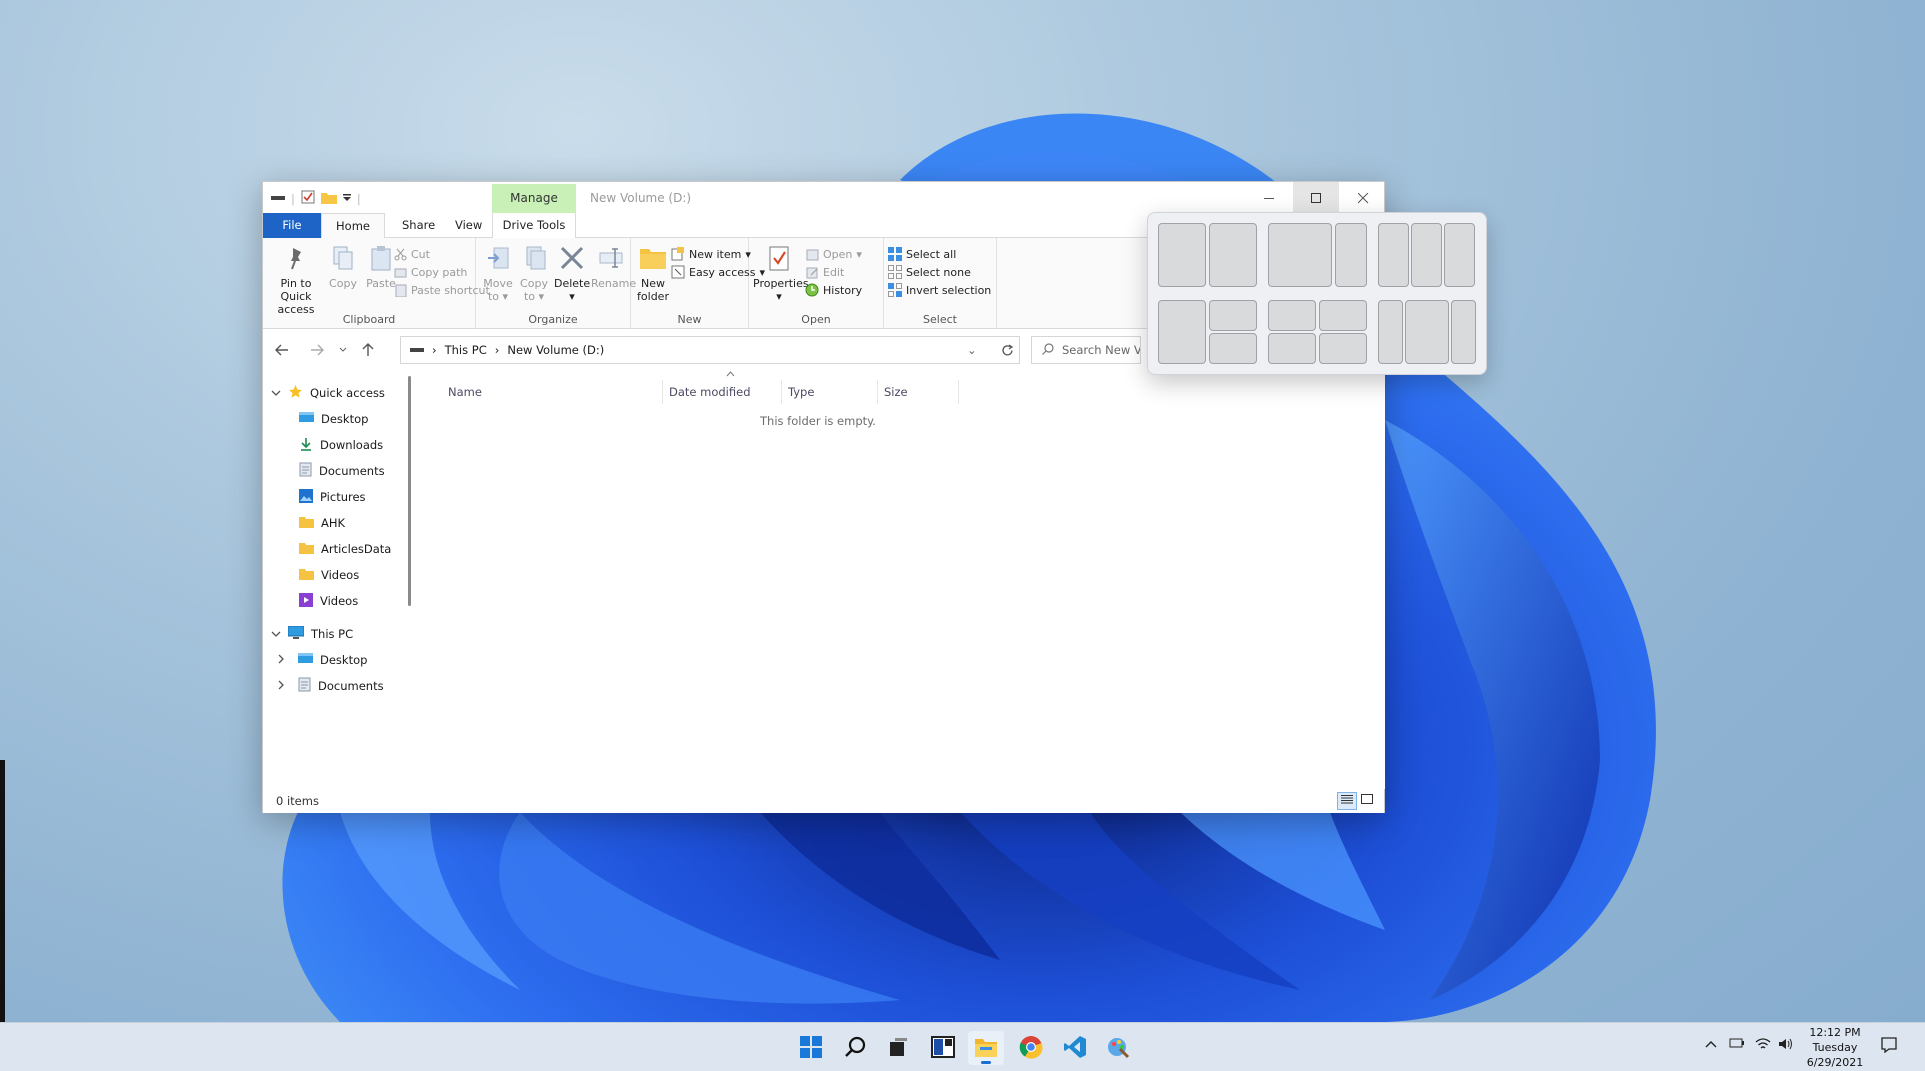 The height and width of the screenshot is (1071, 1925). What do you see at coordinates (939, 290) in the screenshot?
I see `invert-selection-button: Invert selection` at bounding box center [939, 290].